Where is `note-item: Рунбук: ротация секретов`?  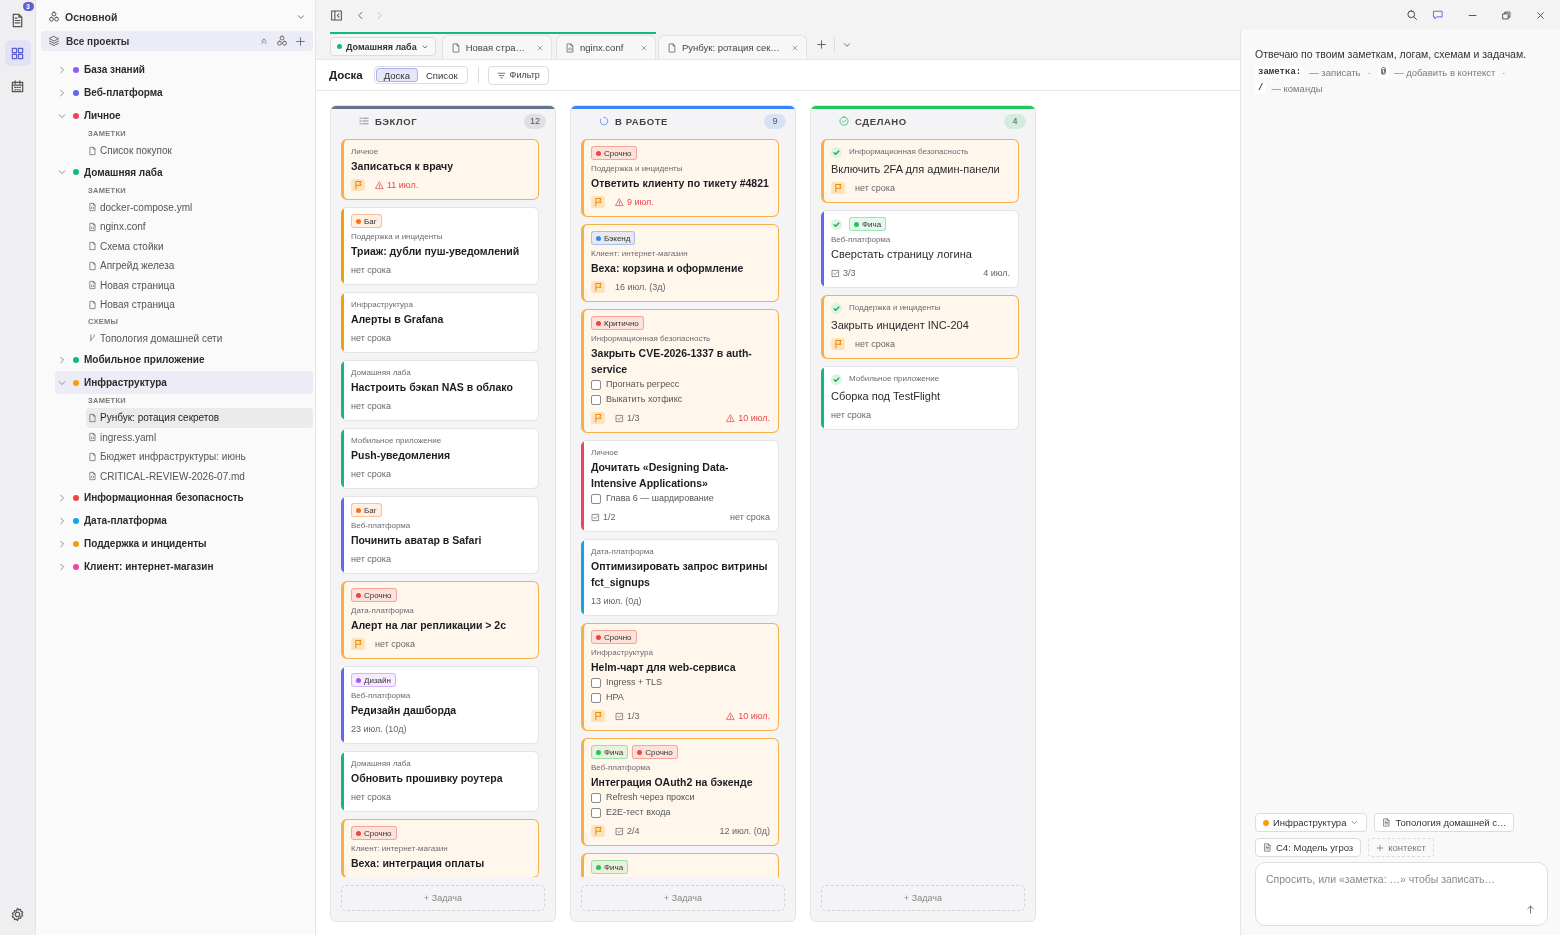
note-item: Рунбук: ротация секретов is located at coordinates (199, 418).